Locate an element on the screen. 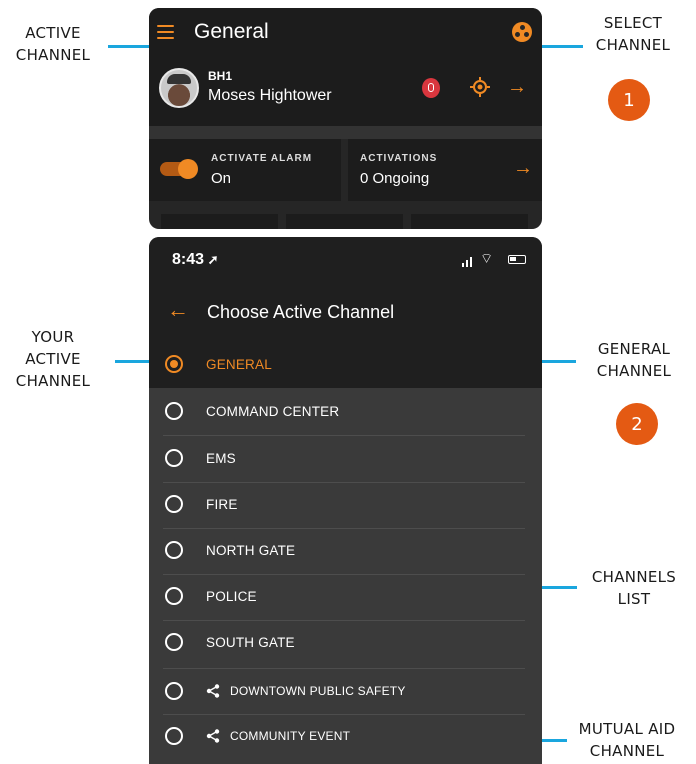 Image resolution: width=696 pixels, height=764 pixels. activations-arrow-right-icon: → is located at coordinates (523, 168).